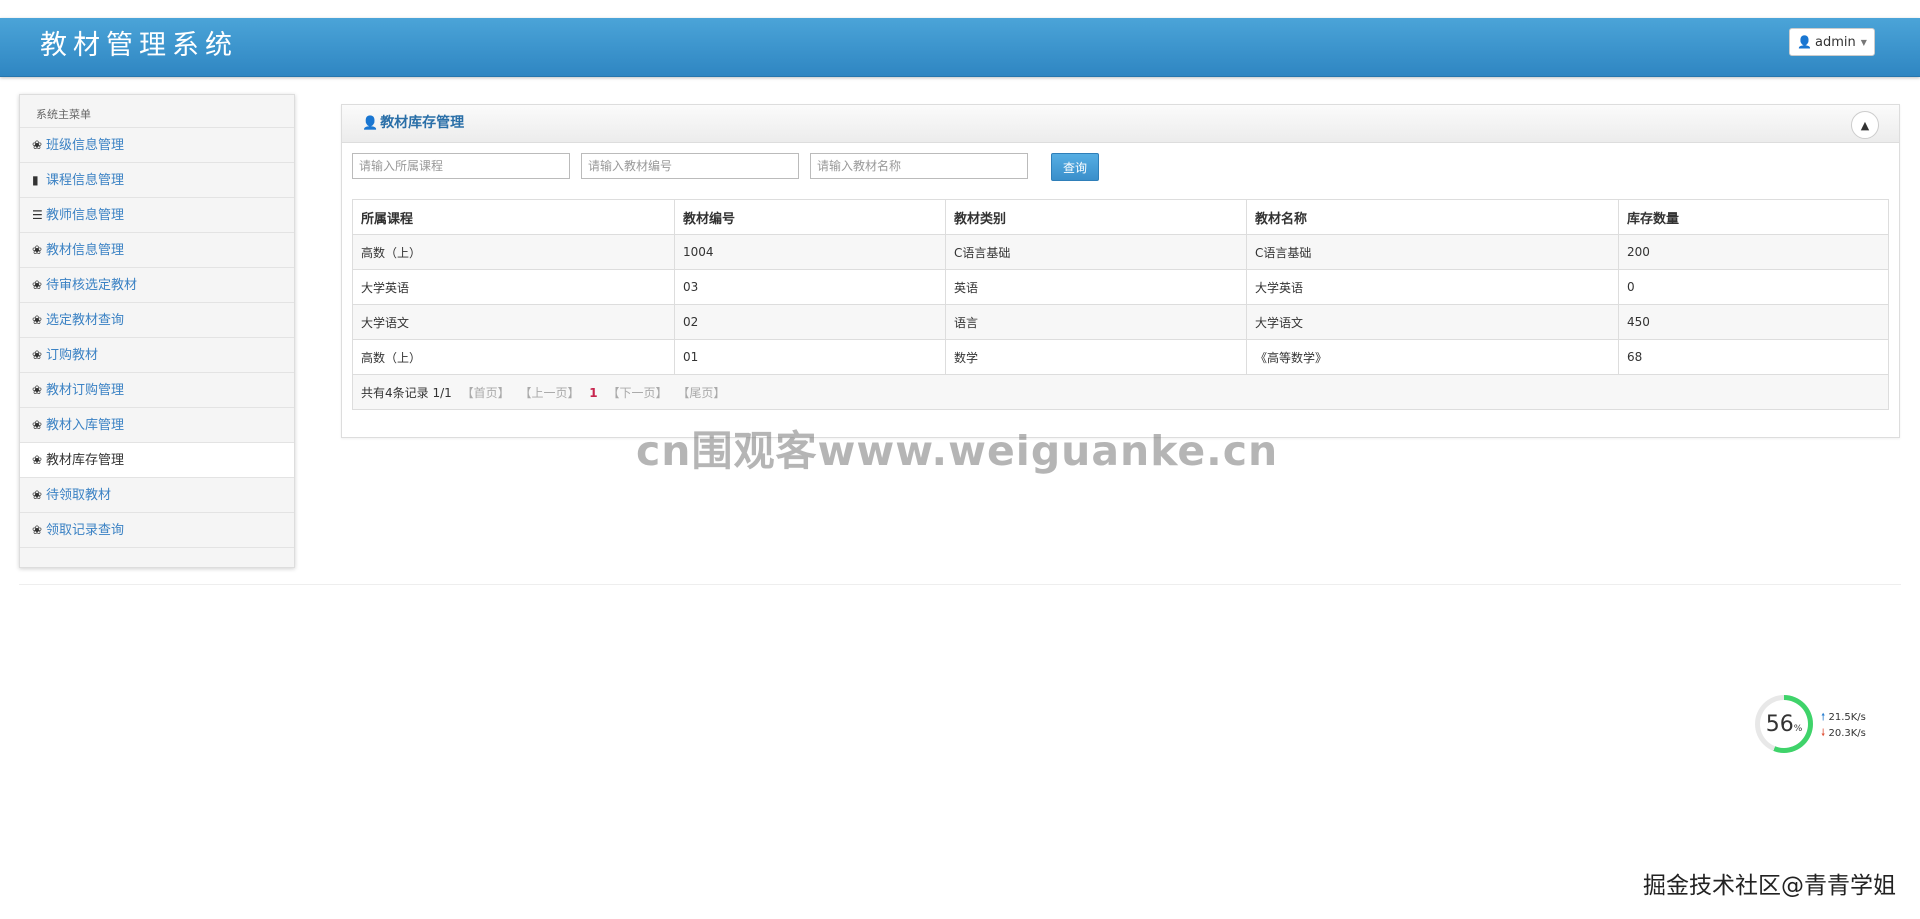 The height and width of the screenshot is (919, 1920). I want to click on center-watermark: cn围观客www.weiguanke.cn, so click(957, 451).